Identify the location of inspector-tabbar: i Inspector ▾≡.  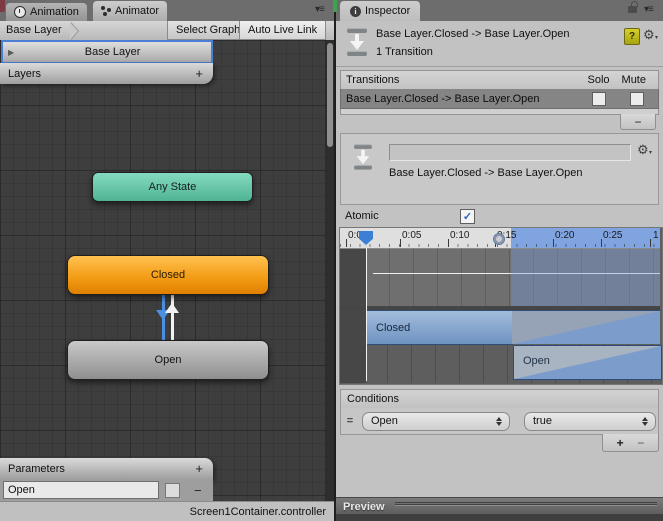
(498, 11).